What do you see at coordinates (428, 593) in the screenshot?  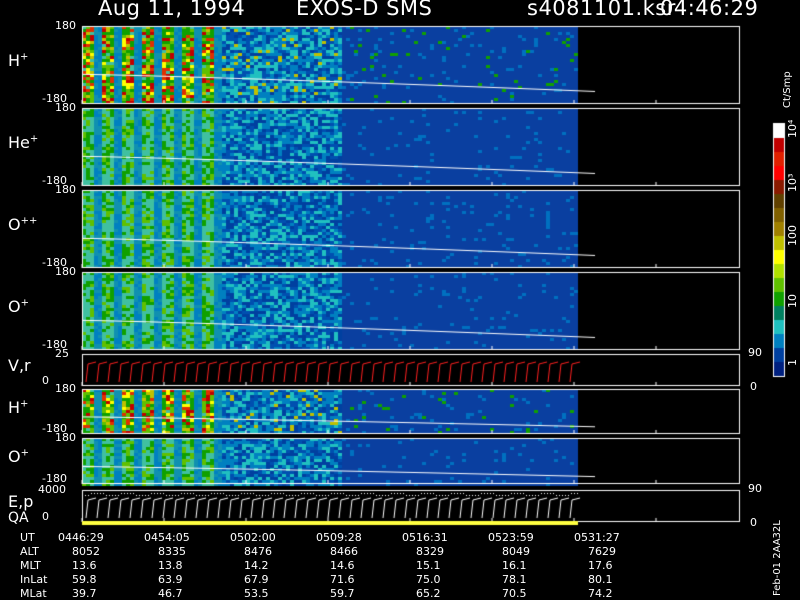 I see `footer-value: 65.2` at bounding box center [428, 593].